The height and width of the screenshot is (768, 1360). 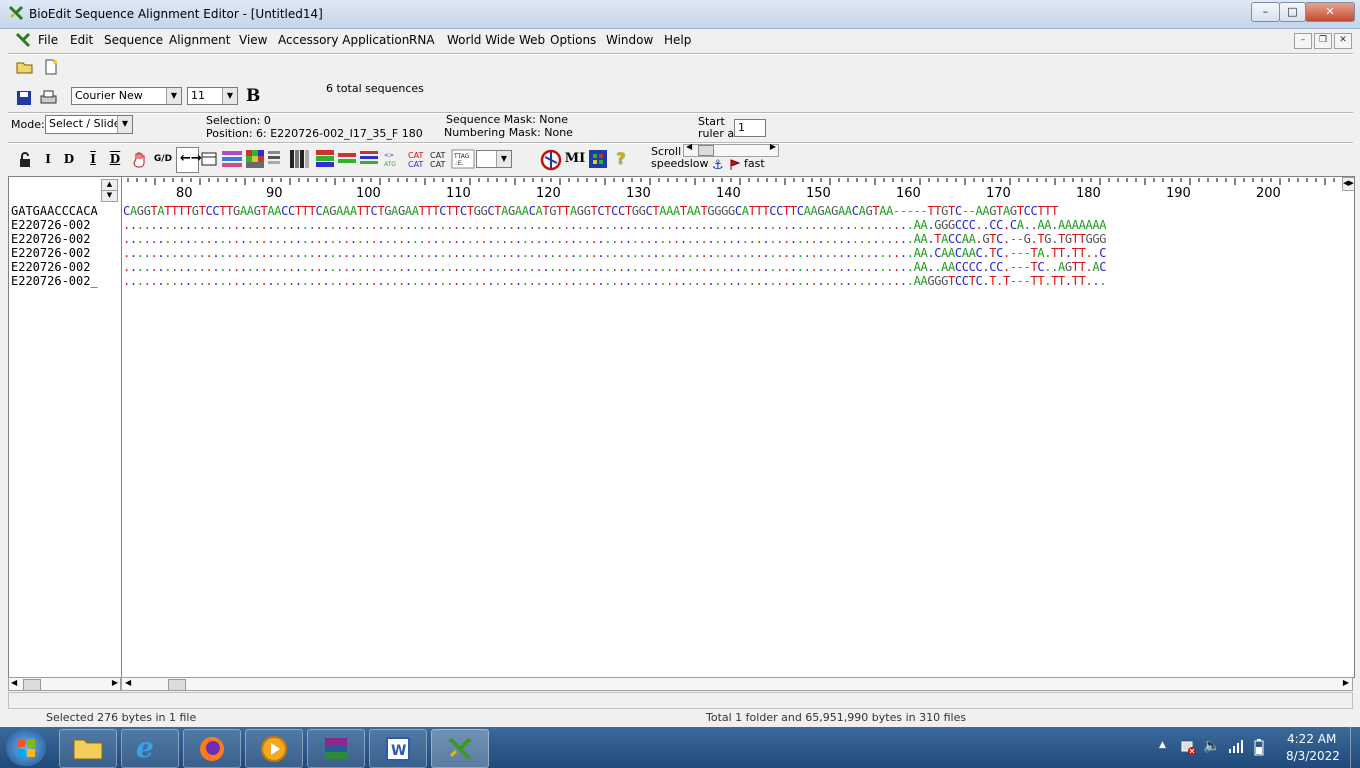 I want to click on menu-accessory-application: Accessory Application, so click(x=343, y=40).